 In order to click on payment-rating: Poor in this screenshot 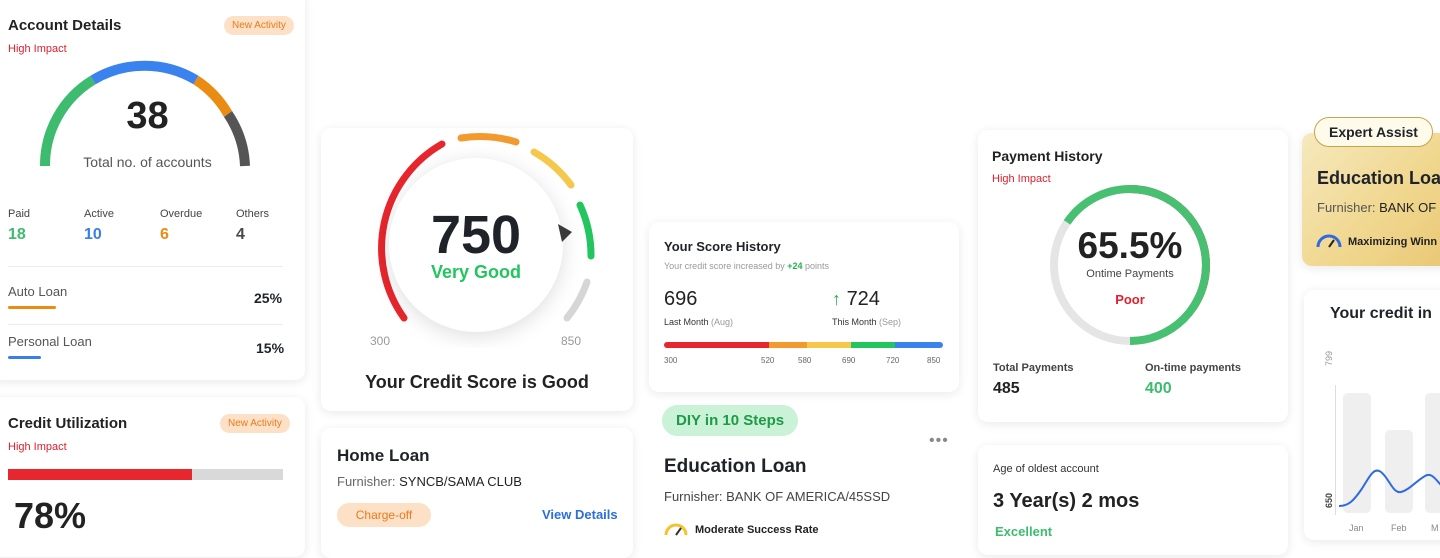, I will do `click(1130, 299)`.